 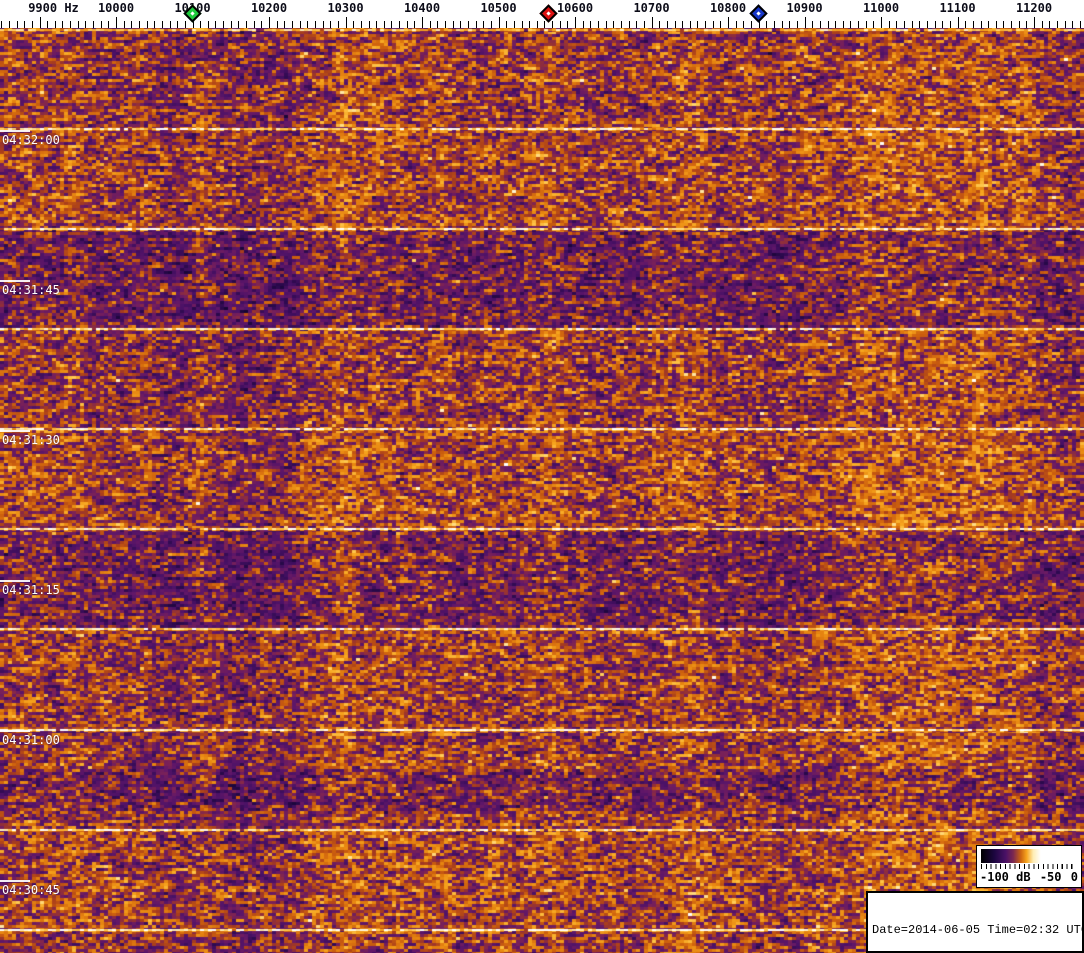 What do you see at coordinates (758, 13) in the screenshot?
I see `blue-marker` at bounding box center [758, 13].